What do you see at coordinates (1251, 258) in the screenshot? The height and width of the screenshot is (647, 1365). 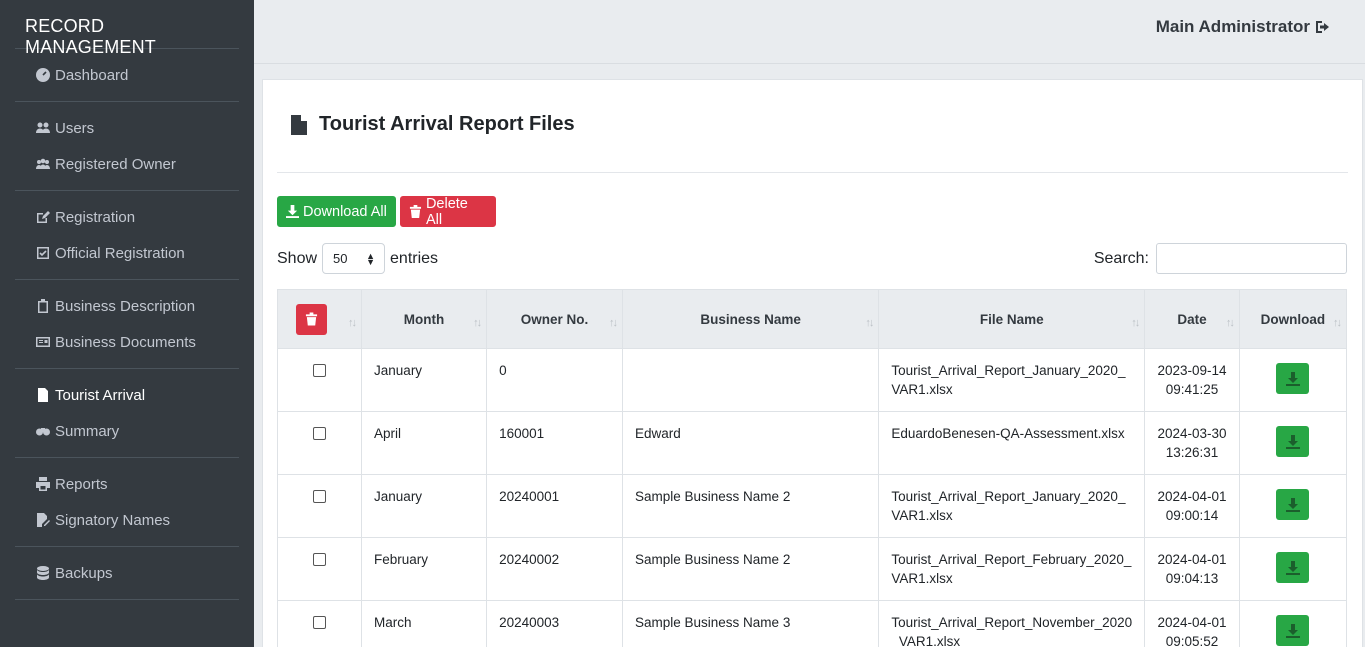 I see `search-input` at bounding box center [1251, 258].